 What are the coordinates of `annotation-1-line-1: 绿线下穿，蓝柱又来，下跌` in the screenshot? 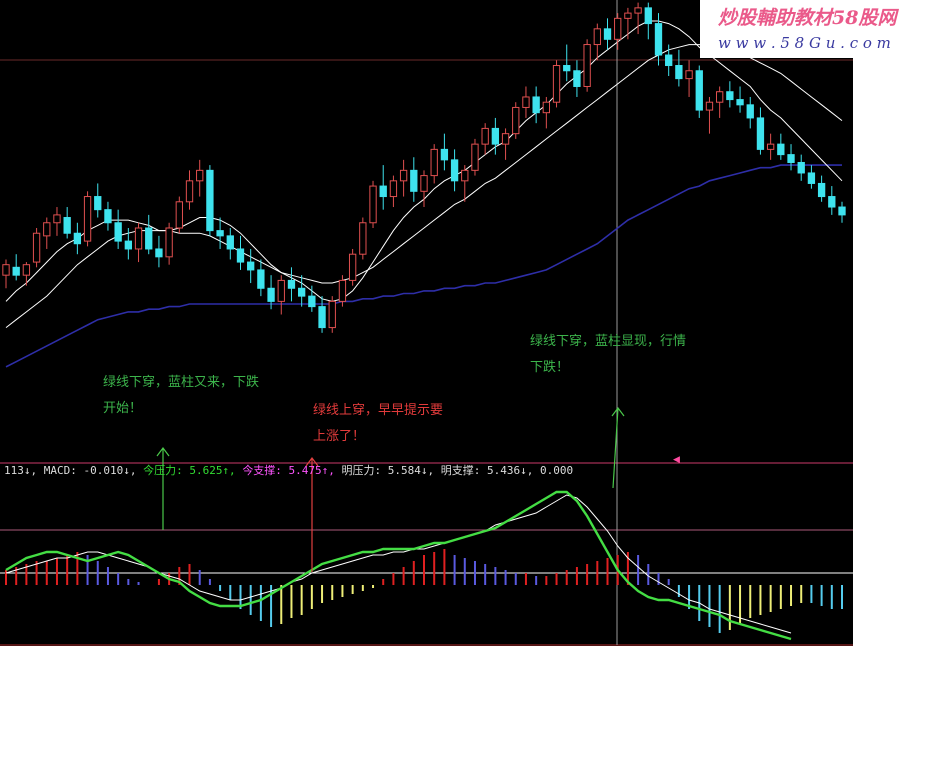 It's located at (181, 382).